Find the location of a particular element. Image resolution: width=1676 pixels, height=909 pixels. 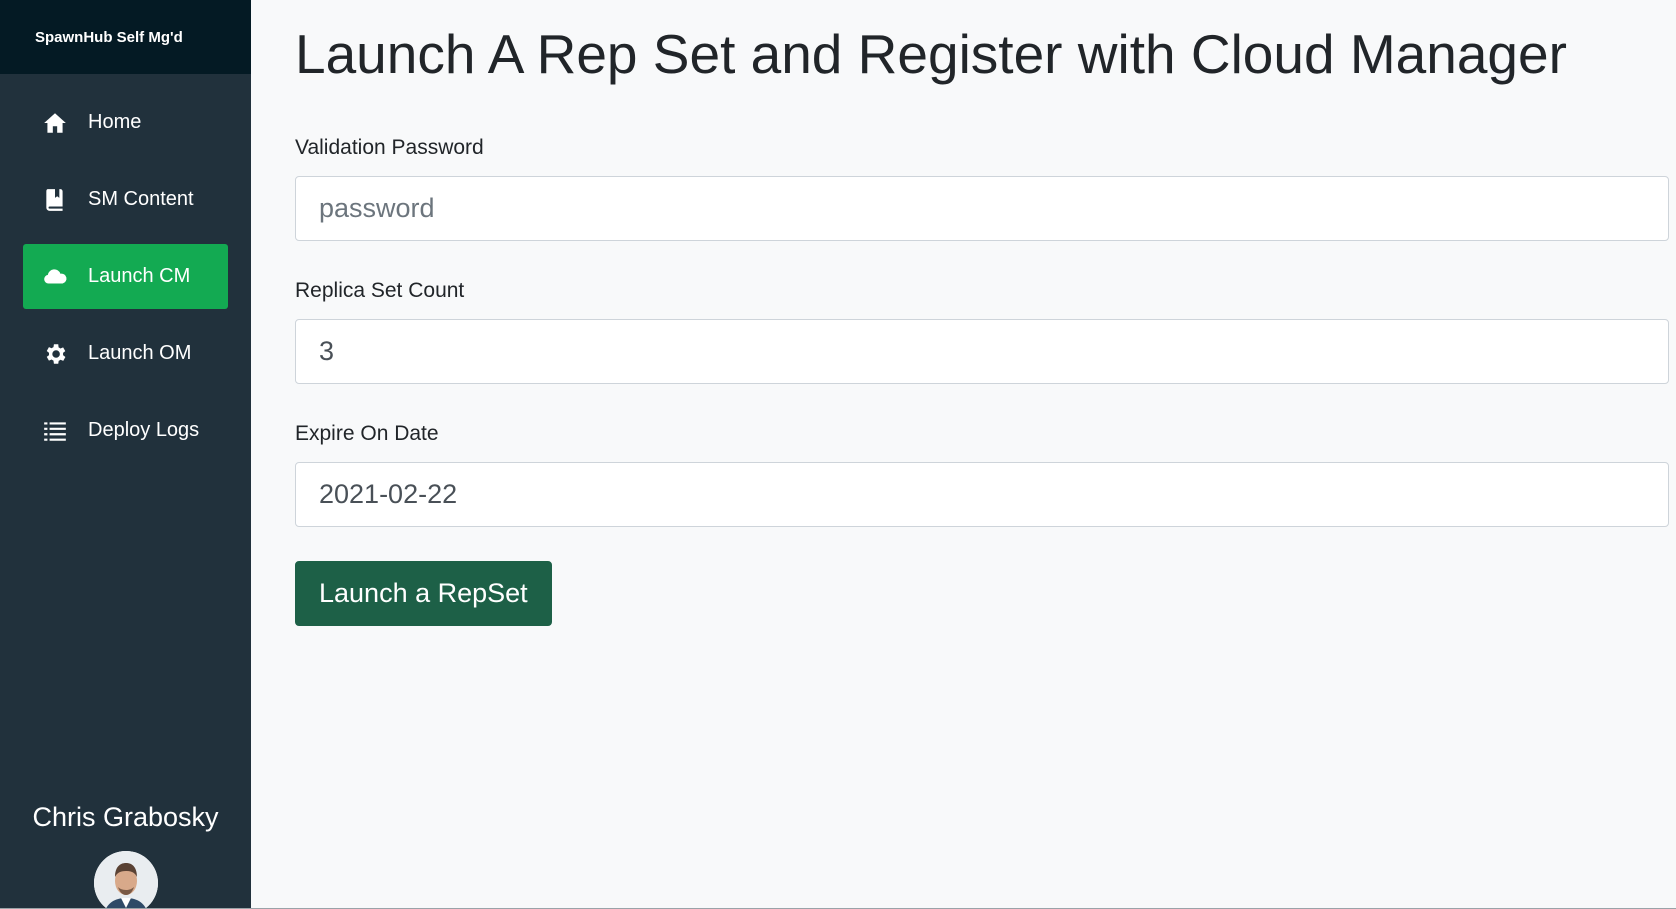

replica-set-count-input is located at coordinates (982, 351).